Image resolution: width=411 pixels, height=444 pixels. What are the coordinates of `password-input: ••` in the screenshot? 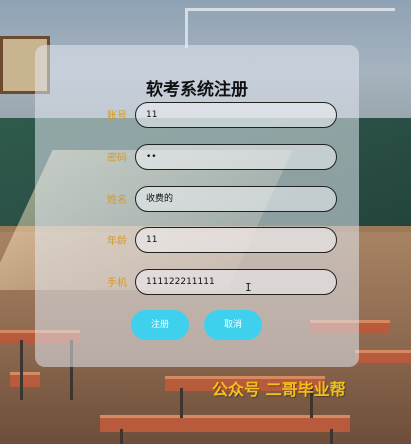 It's located at (236, 157).